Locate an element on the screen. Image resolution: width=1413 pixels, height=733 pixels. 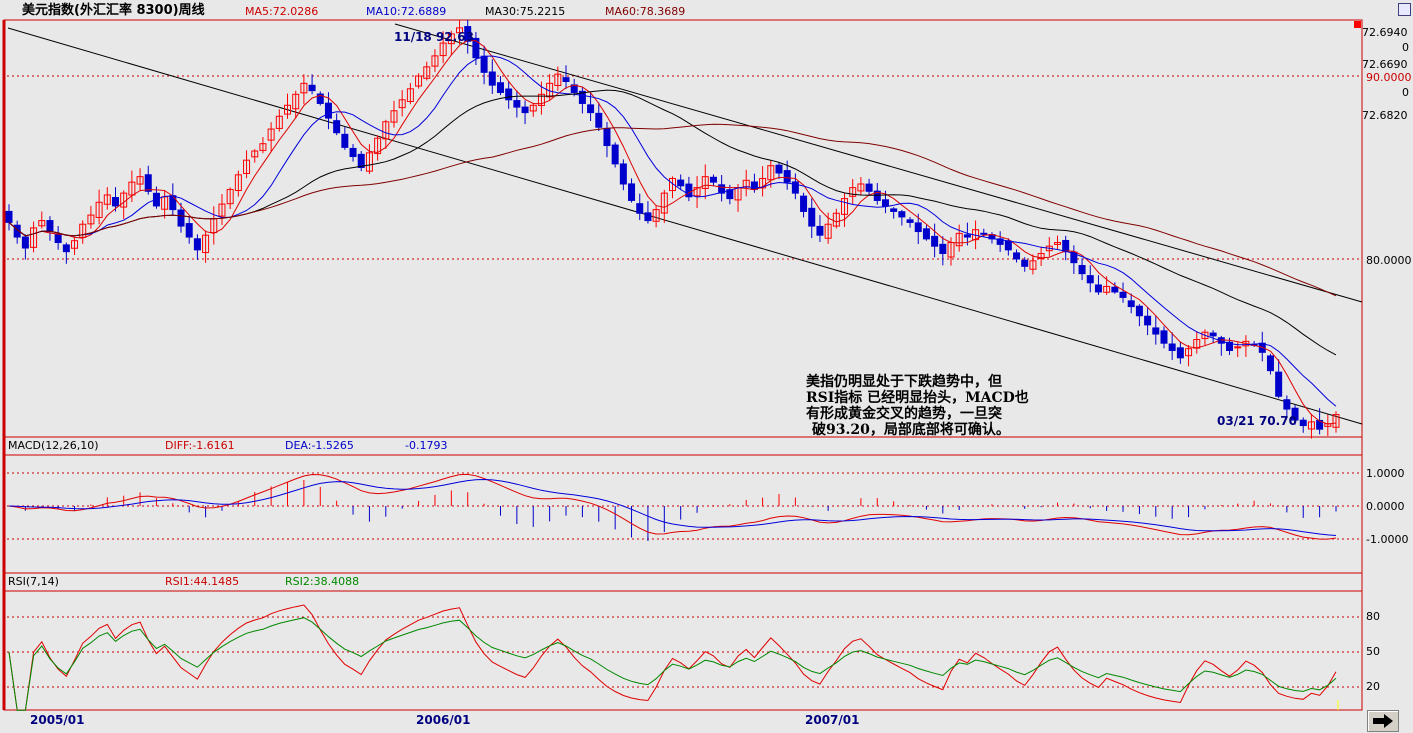
price-axis-label: 72.6820 is located at coordinates (1385, 115).